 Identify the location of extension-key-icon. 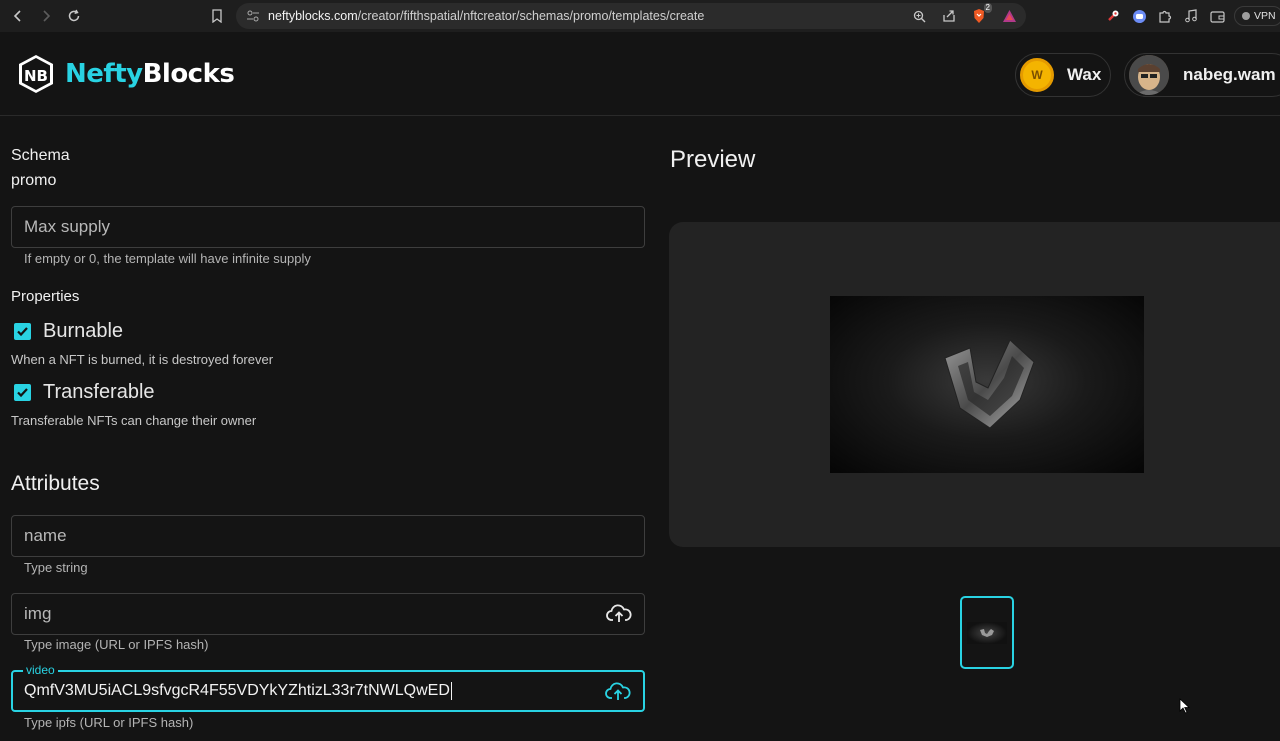
(1113, 16).